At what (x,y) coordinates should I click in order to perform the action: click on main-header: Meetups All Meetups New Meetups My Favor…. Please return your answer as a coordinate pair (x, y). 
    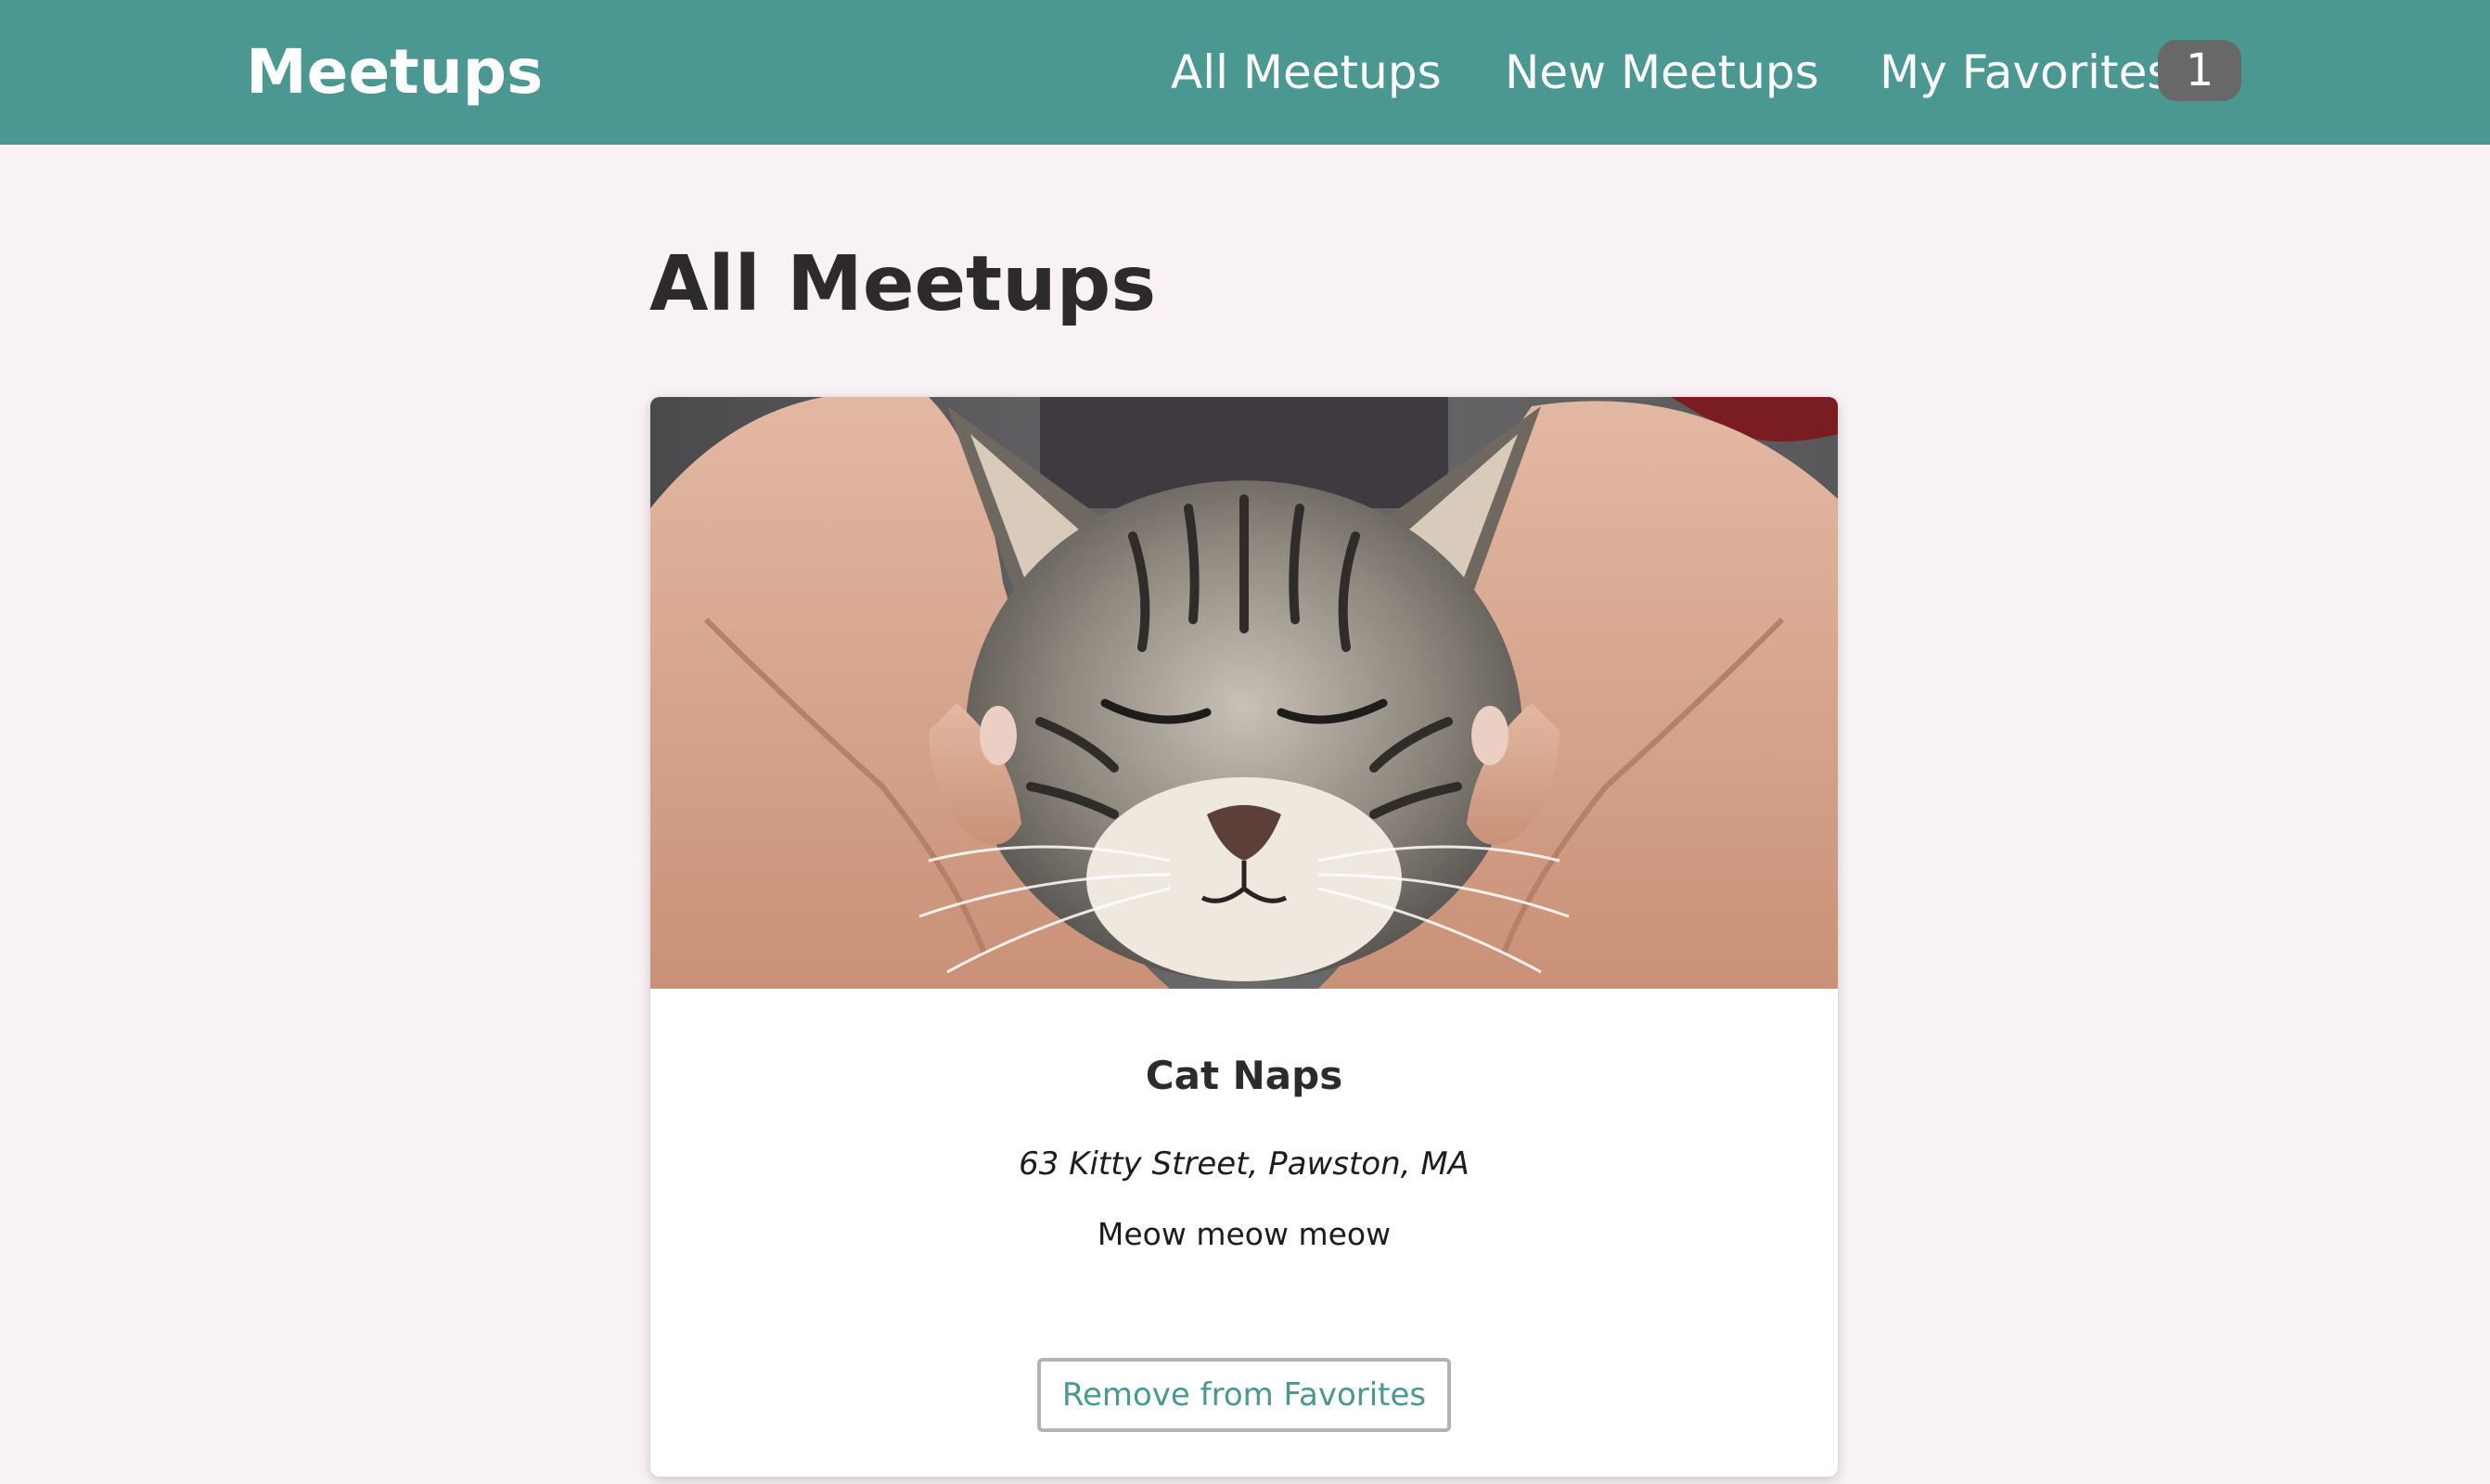
    Looking at the image, I should click on (1245, 72).